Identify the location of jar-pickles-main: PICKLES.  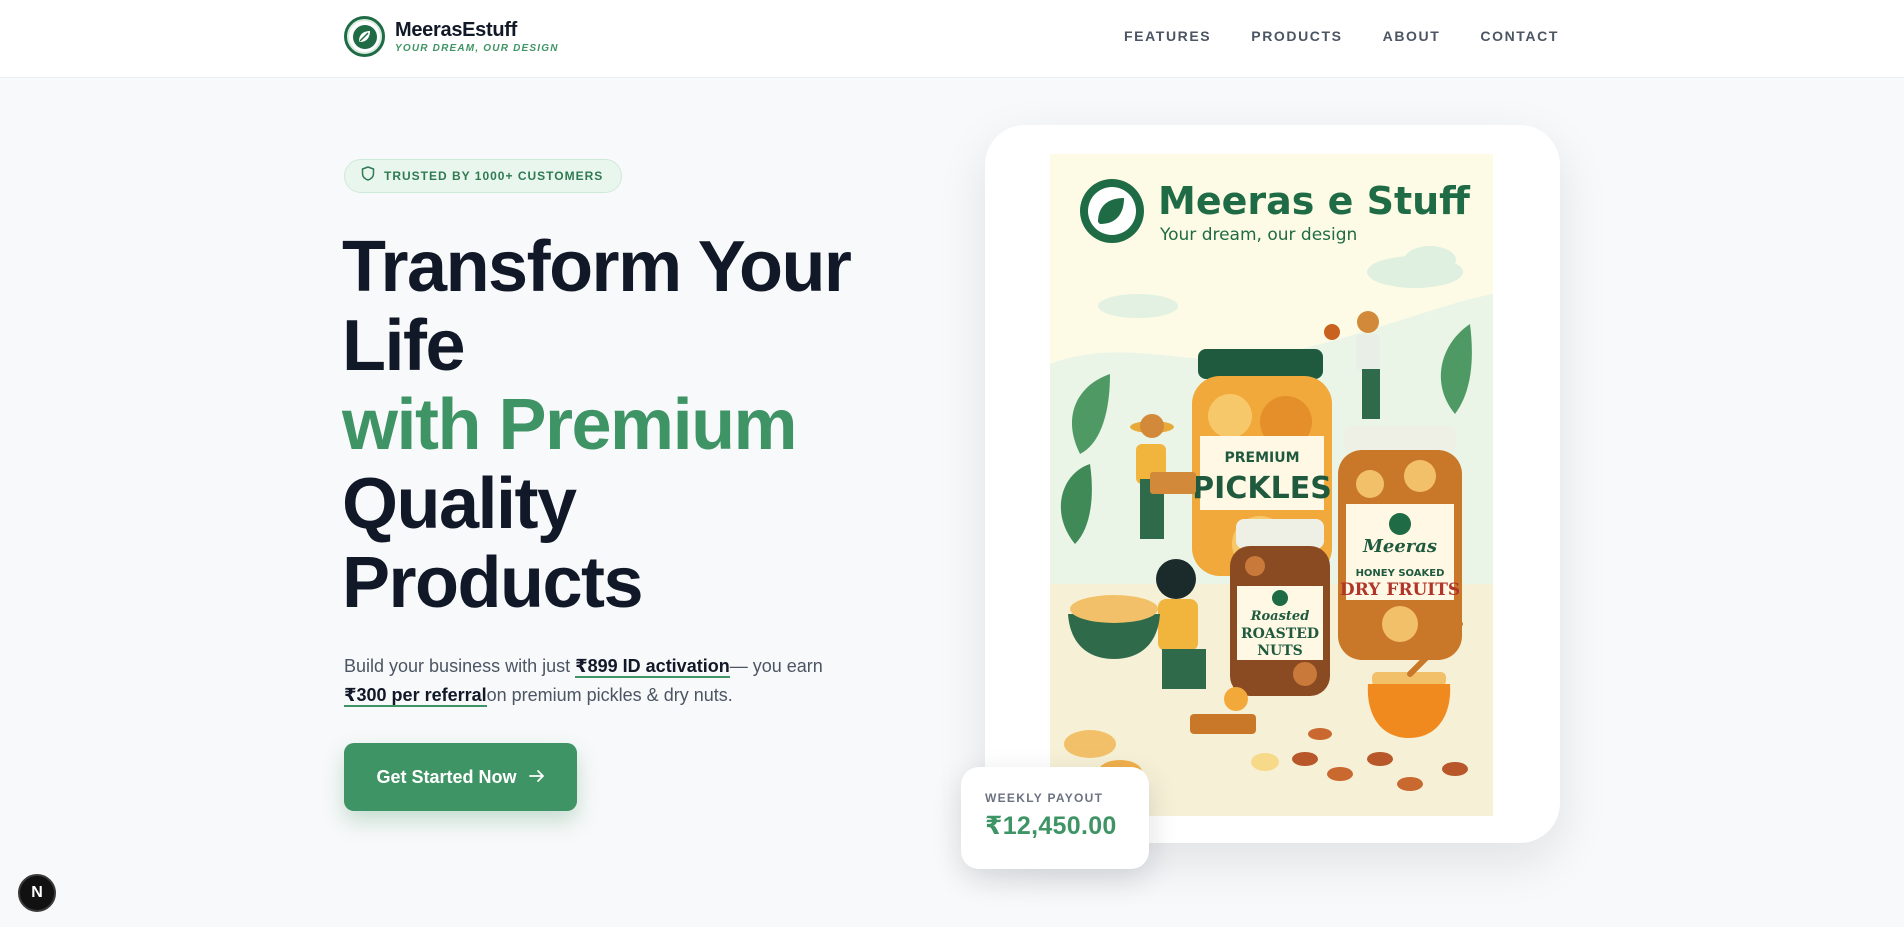
(1262, 488).